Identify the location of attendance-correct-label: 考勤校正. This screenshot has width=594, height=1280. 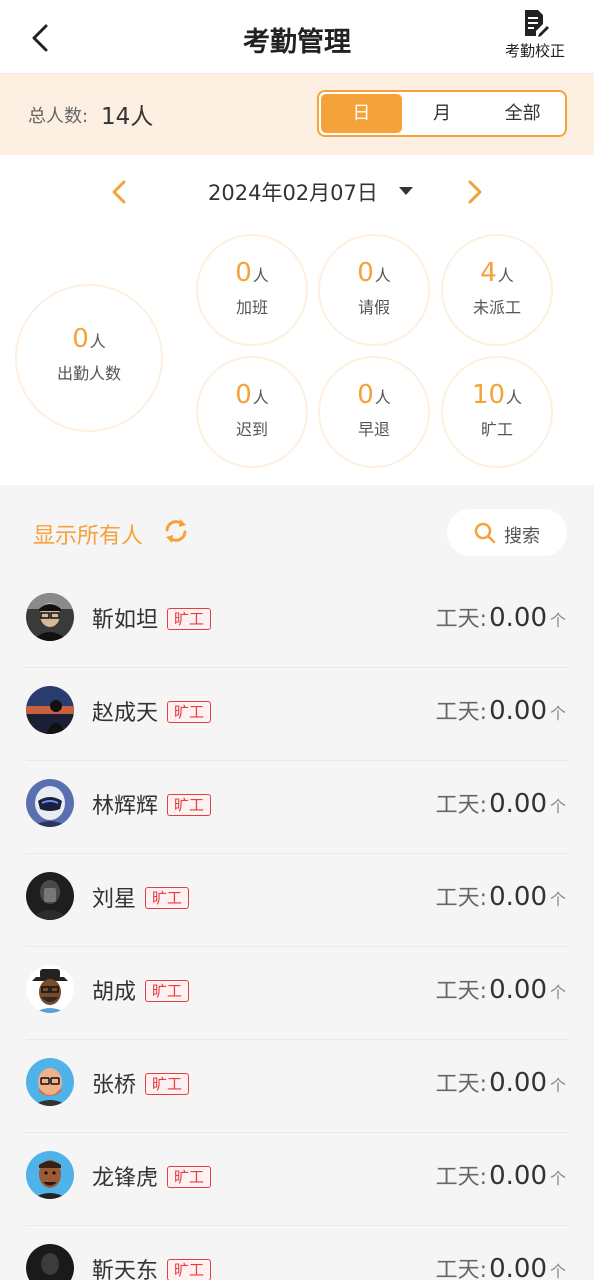
(534, 51).